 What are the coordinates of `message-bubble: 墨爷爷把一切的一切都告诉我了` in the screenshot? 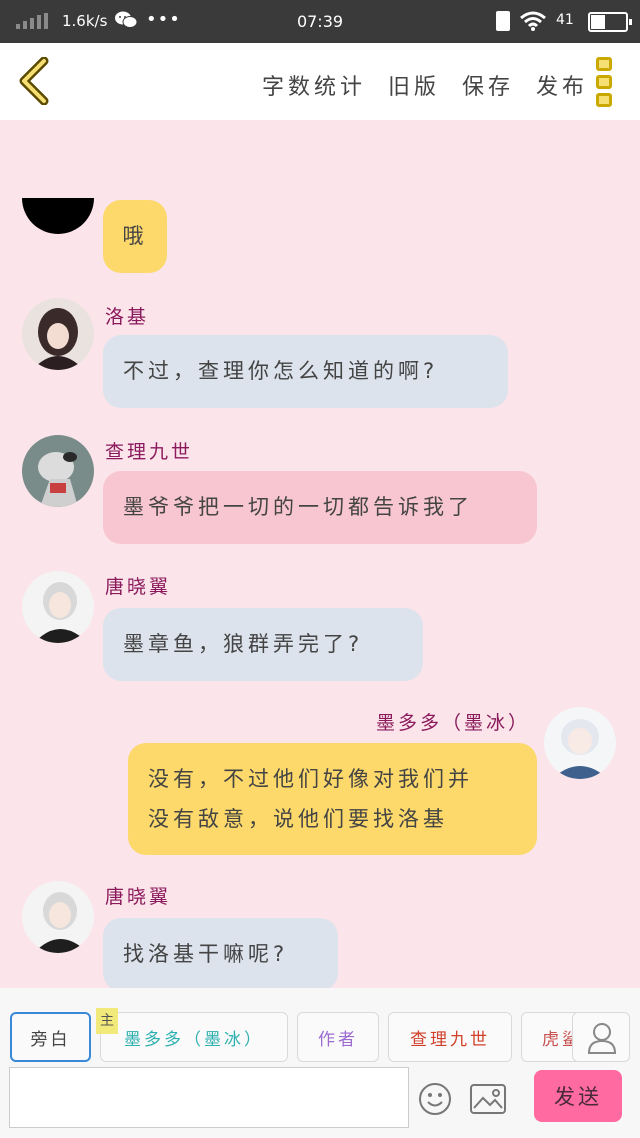 It's located at (320, 507).